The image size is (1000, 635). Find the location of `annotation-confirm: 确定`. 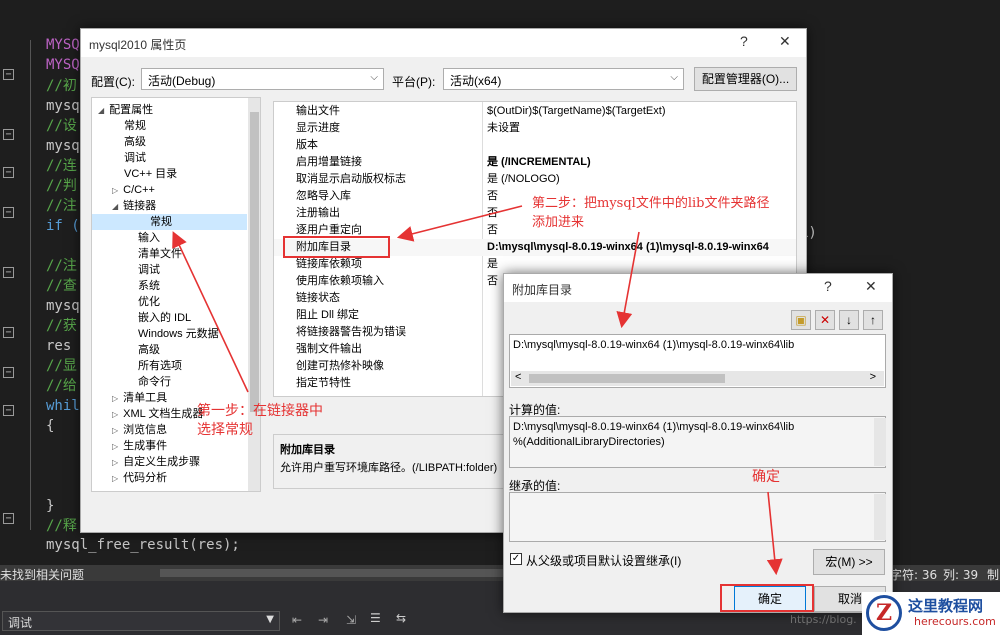

annotation-confirm: 确定 is located at coordinates (766, 477).